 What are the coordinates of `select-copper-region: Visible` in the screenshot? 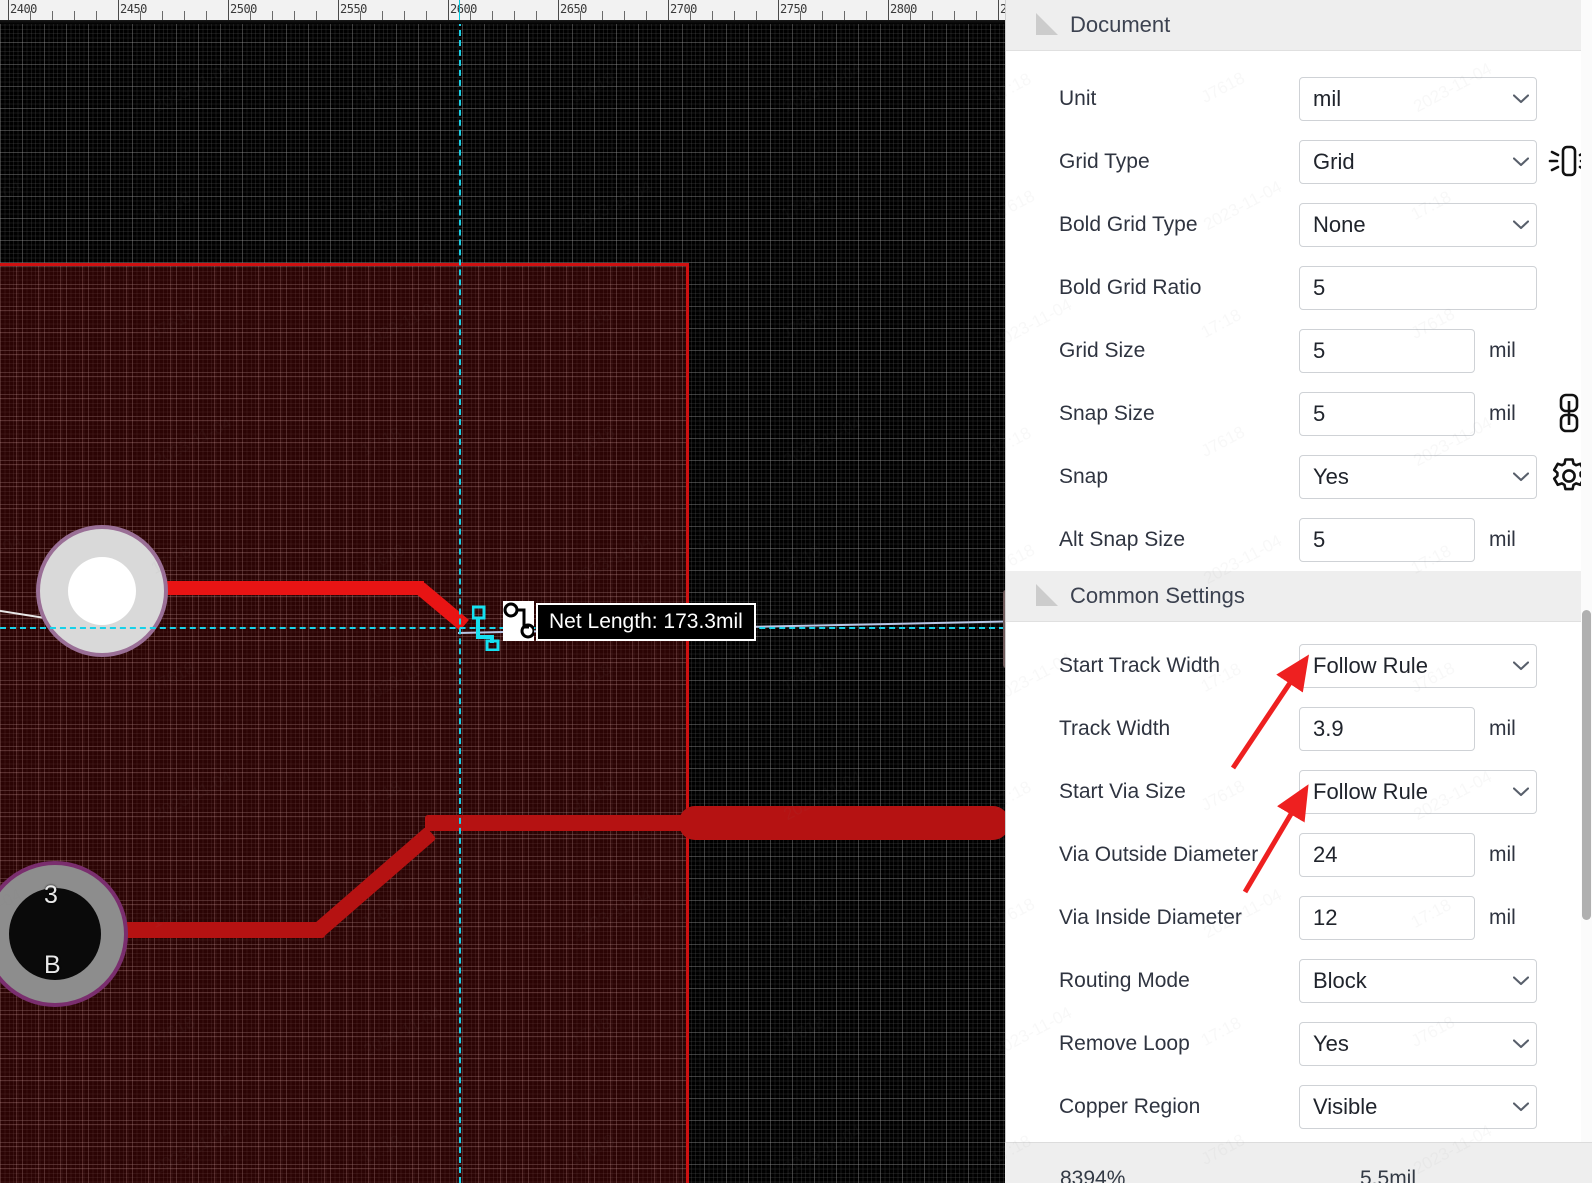 It's located at (1418, 1106).